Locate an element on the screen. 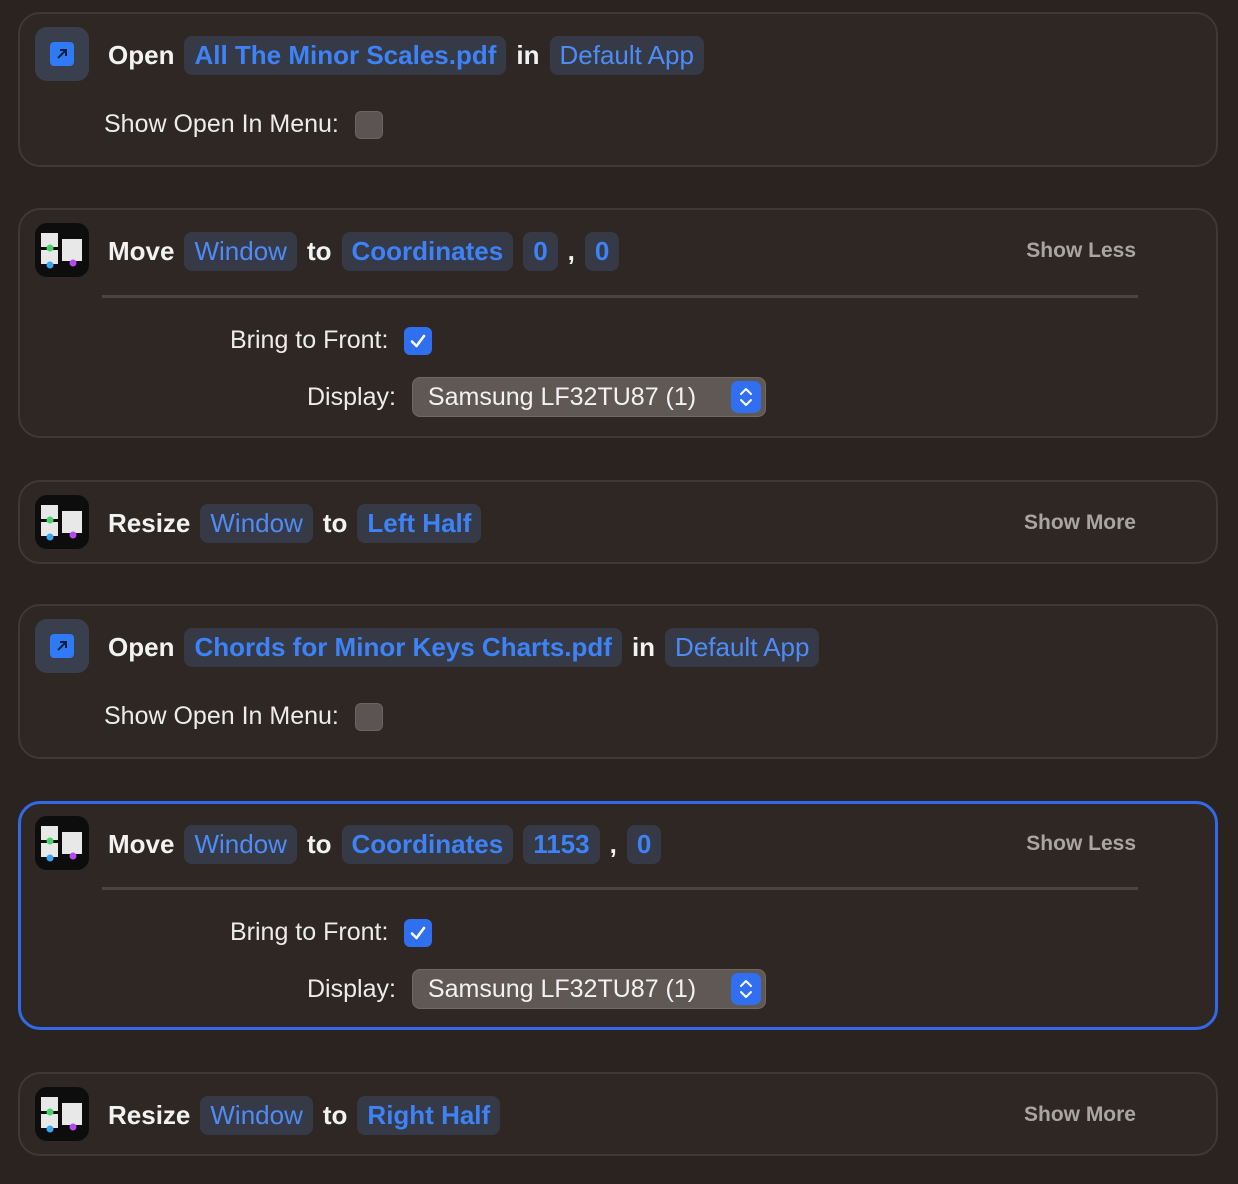  x-coordinate-token: 1153 is located at coordinates (561, 844).